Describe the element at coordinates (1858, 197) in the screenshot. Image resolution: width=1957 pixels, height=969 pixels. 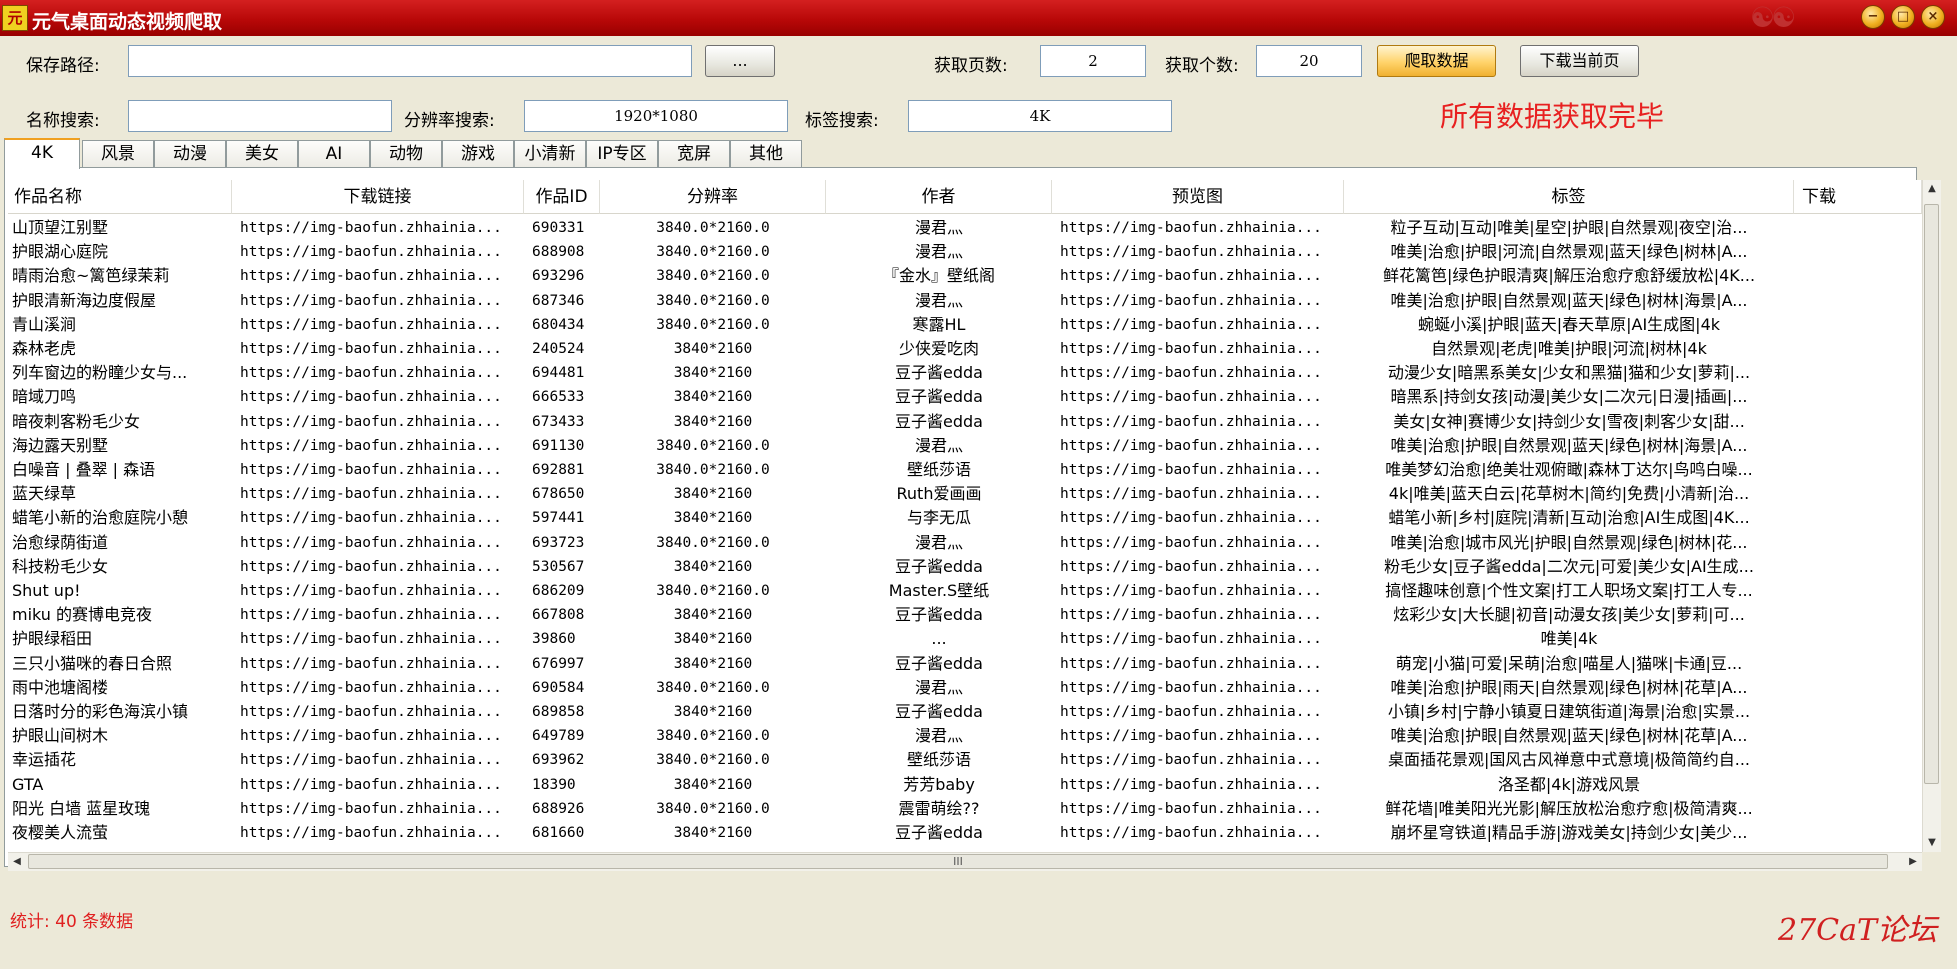
I see `column-header-download: 下载` at that location.